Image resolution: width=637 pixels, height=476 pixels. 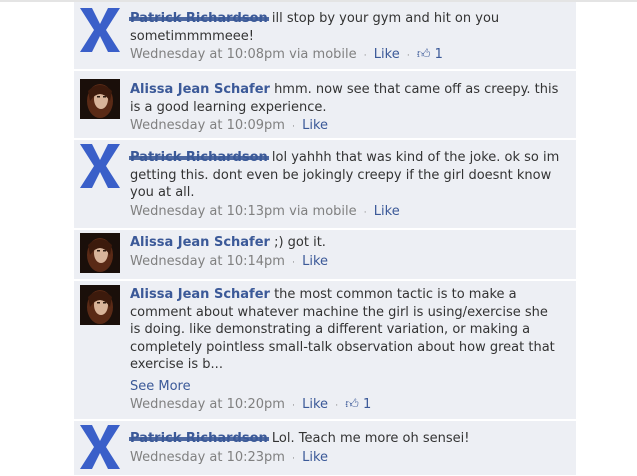 I want to click on timestamp: Wednesday at 10:13pm, so click(x=207, y=211).